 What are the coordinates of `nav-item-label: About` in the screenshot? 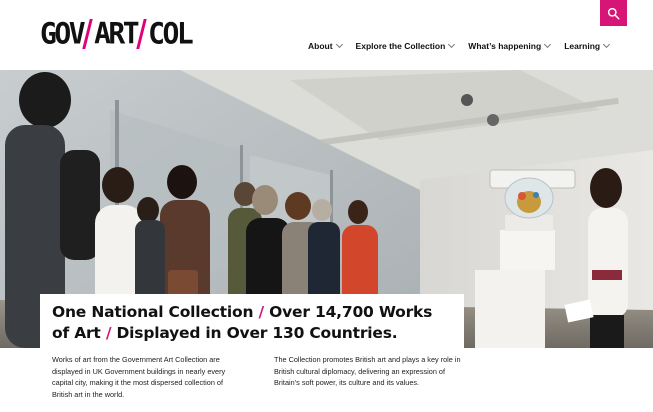 It's located at (320, 46).